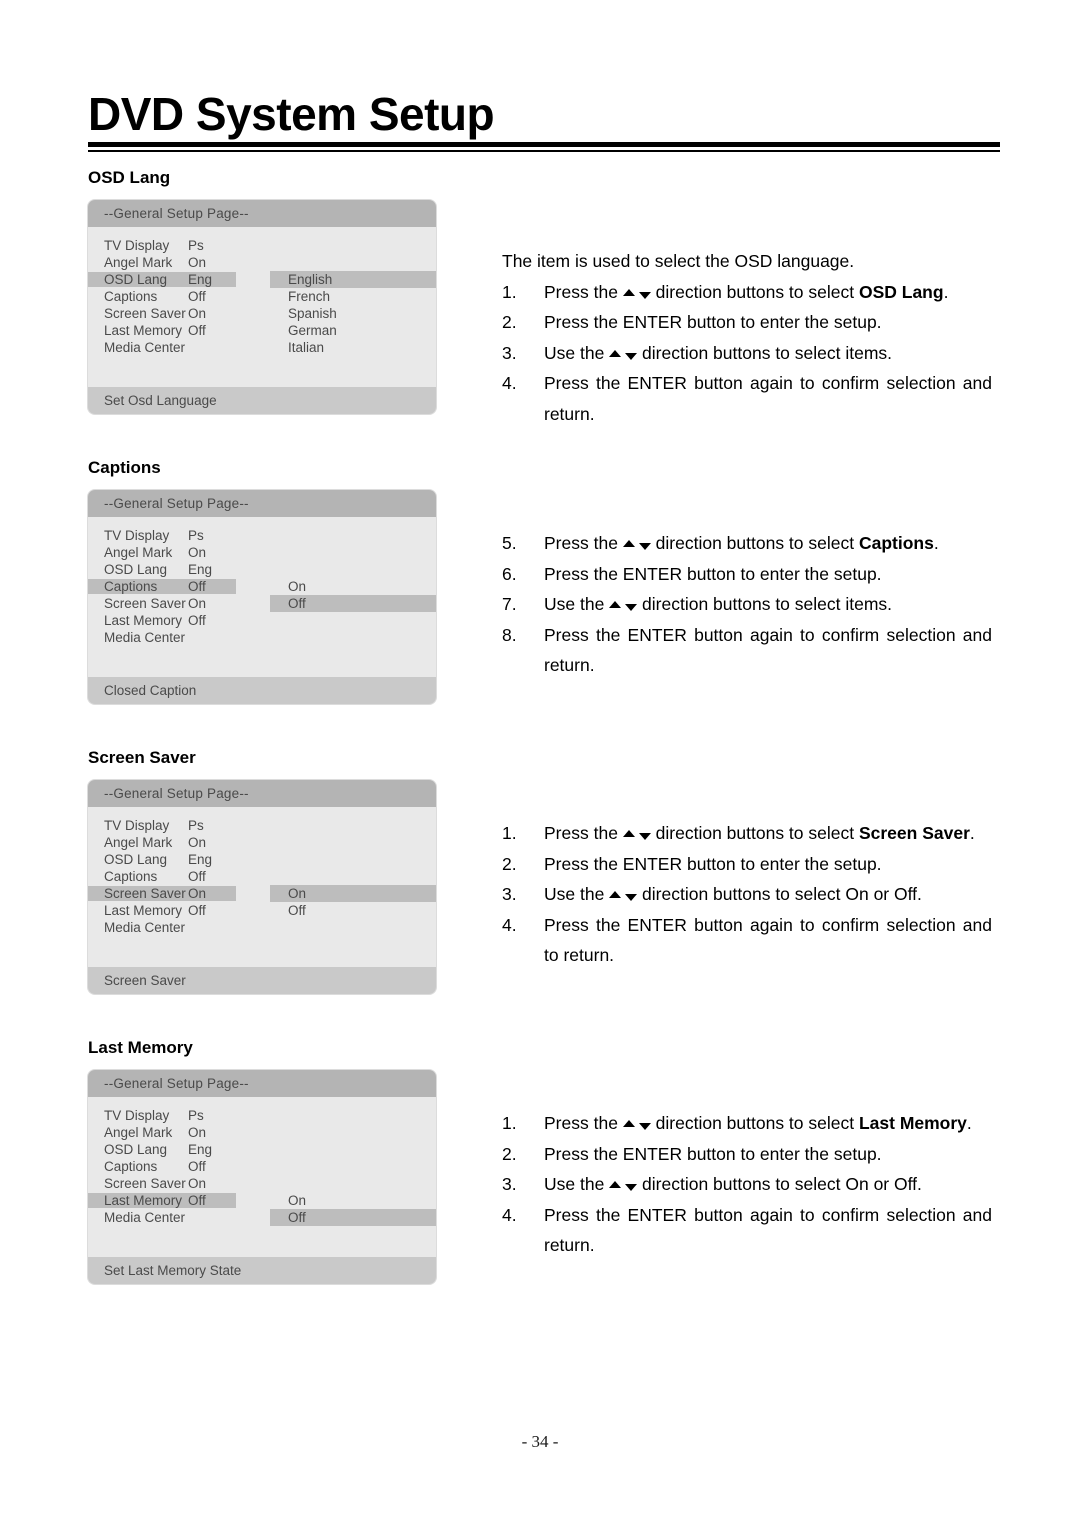 The height and width of the screenshot is (1524, 1080). Describe the element at coordinates (353, 296) in the screenshot. I see `osd-option-item: French` at that location.